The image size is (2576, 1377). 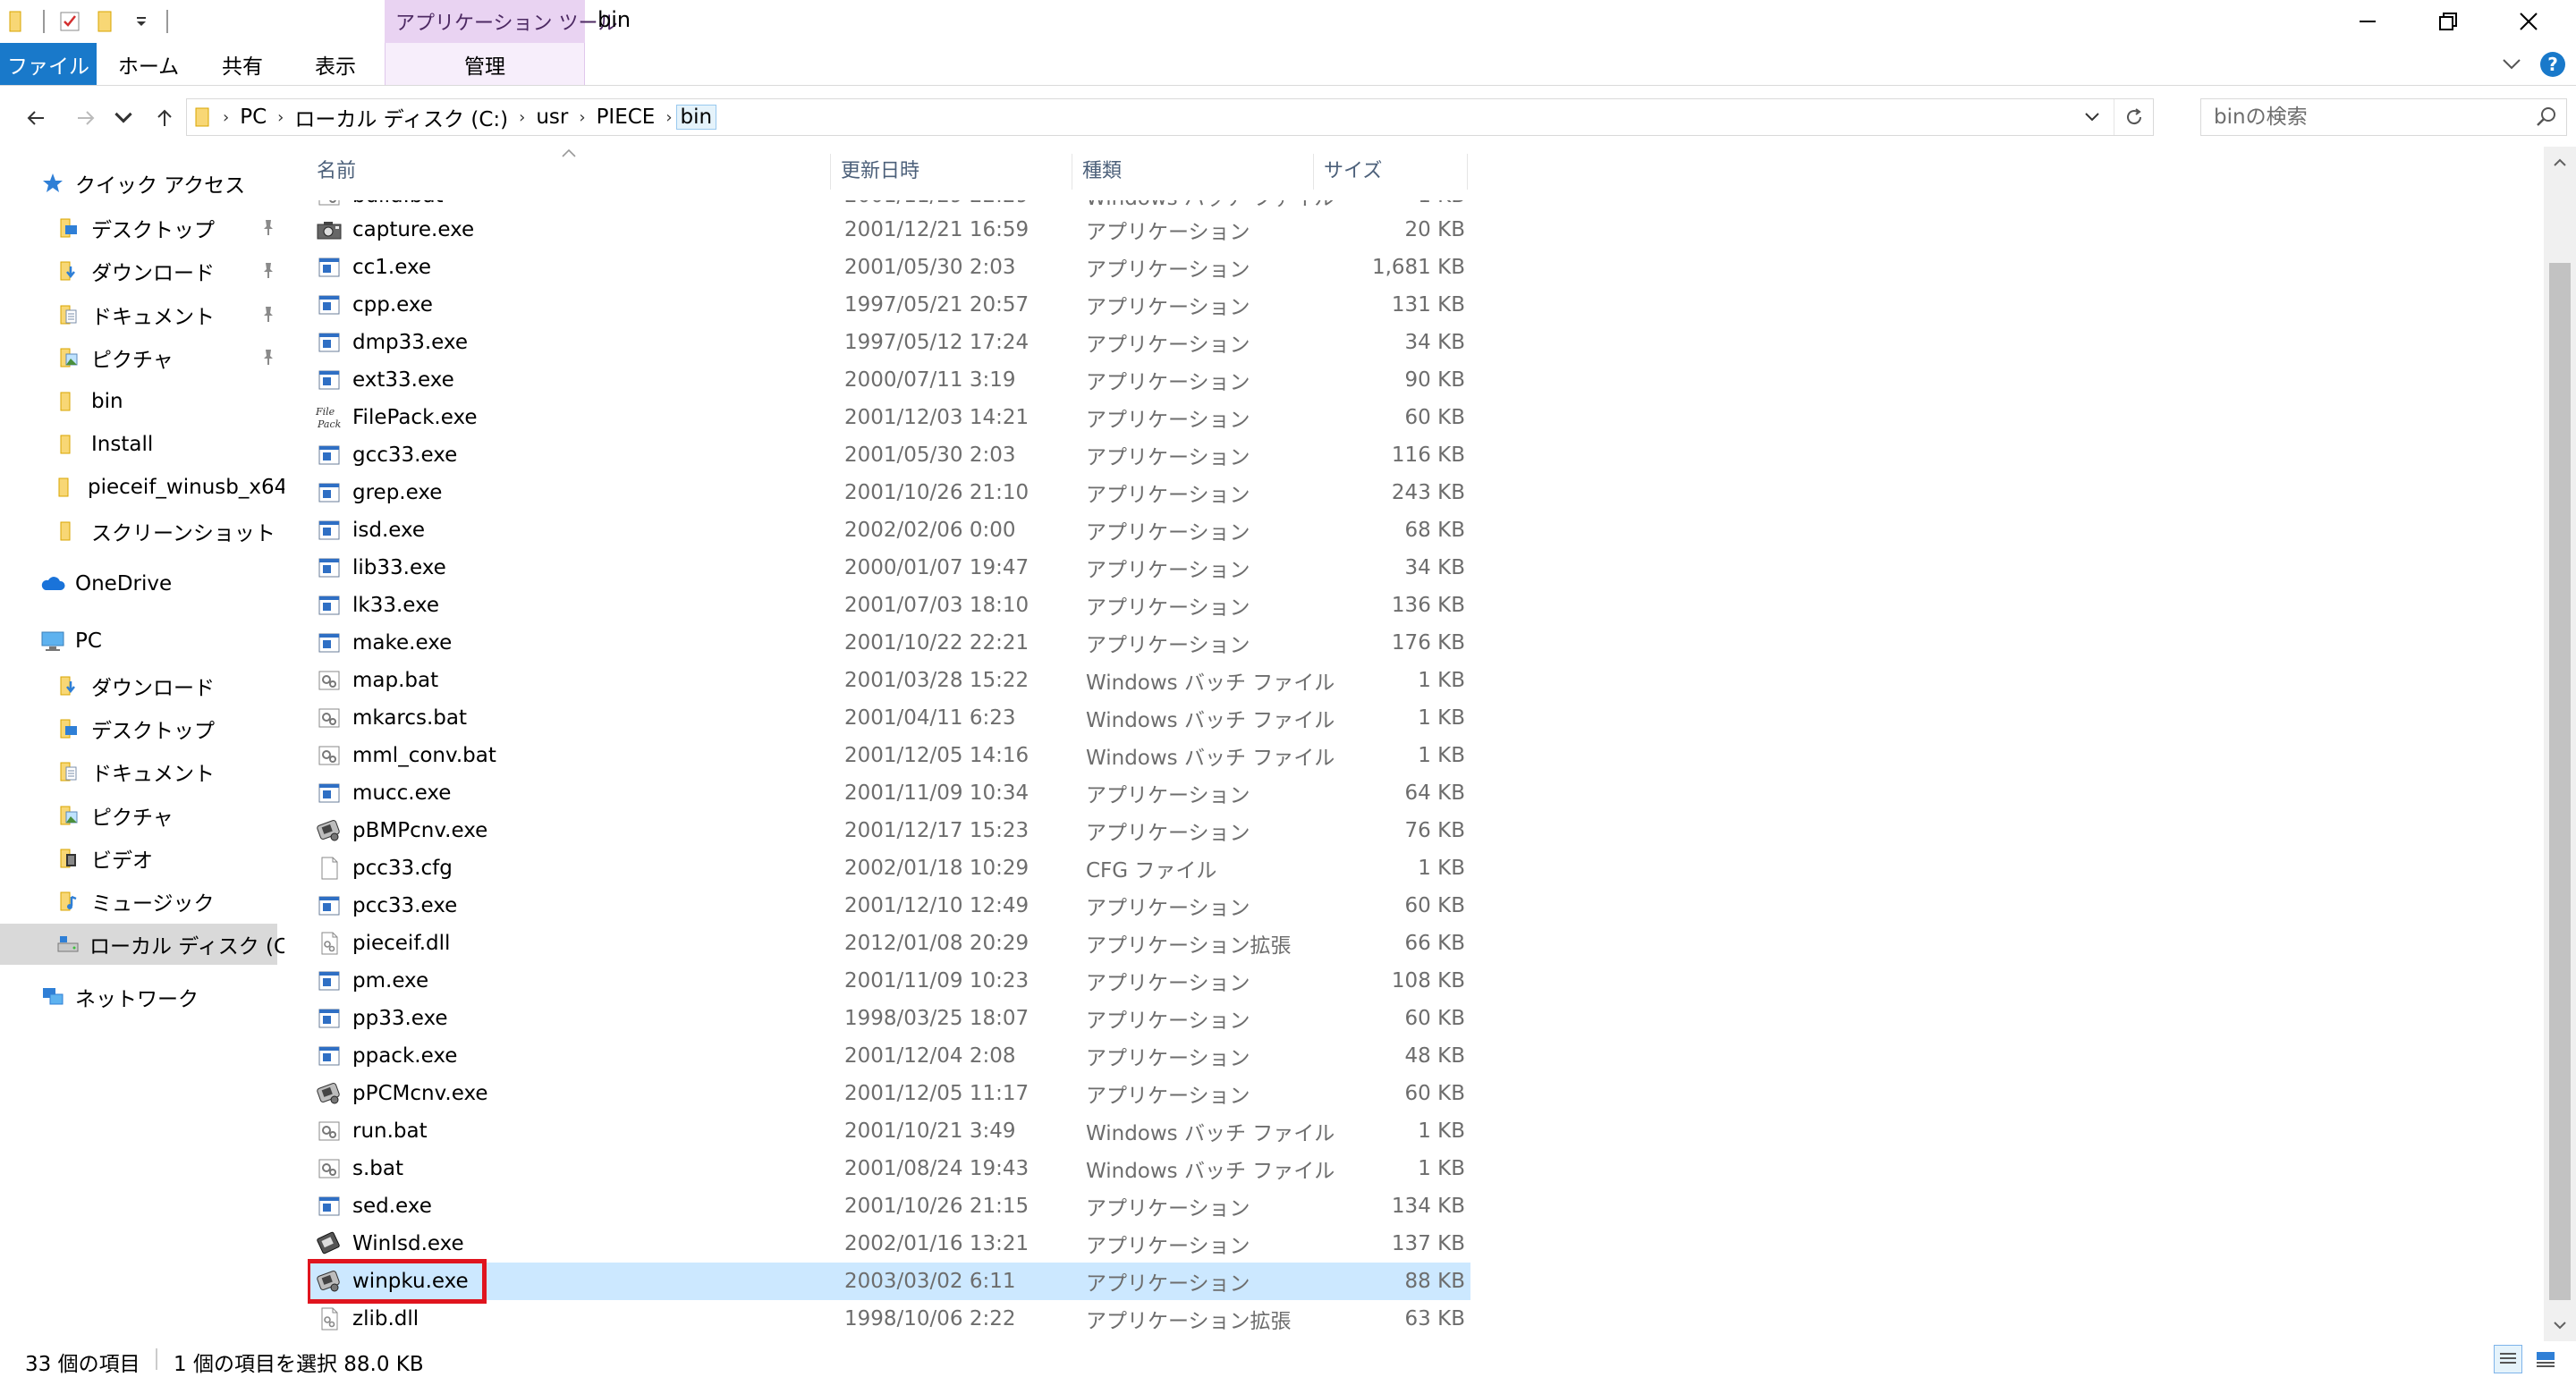 What do you see at coordinates (335, 64) in the screenshot?
I see `tab-view: 表示` at bounding box center [335, 64].